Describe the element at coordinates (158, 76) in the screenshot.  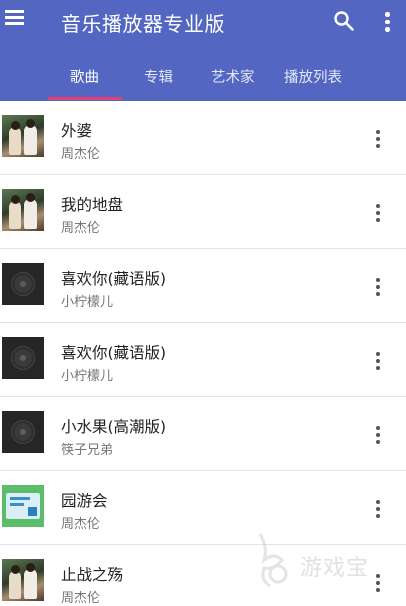
I see `tab-albums: 专辑` at that location.